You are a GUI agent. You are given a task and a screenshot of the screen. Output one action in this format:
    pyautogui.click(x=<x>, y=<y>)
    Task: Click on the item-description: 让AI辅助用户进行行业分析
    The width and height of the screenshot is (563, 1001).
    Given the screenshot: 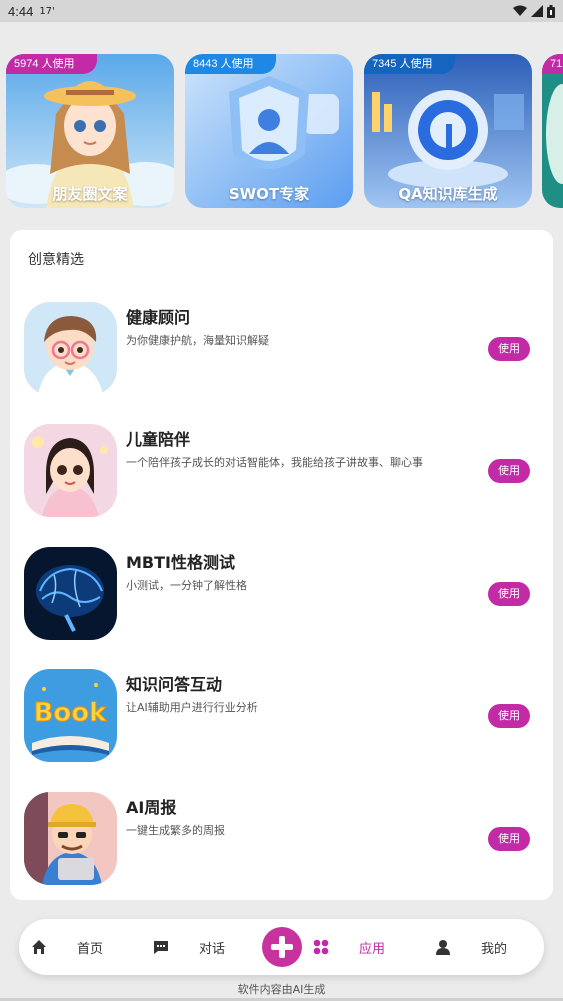 What is the action you would take?
    pyautogui.click(x=192, y=707)
    